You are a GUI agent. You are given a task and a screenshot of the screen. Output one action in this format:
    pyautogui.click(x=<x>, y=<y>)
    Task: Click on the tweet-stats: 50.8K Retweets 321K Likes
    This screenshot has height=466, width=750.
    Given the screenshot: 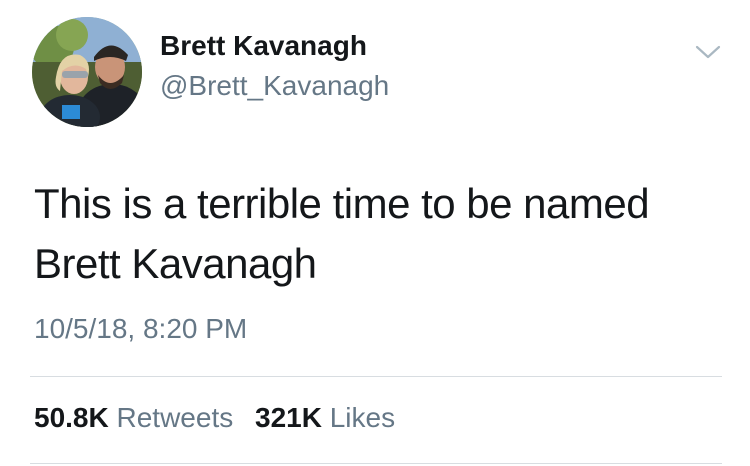 What is the action you would take?
    pyautogui.click(x=221, y=418)
    